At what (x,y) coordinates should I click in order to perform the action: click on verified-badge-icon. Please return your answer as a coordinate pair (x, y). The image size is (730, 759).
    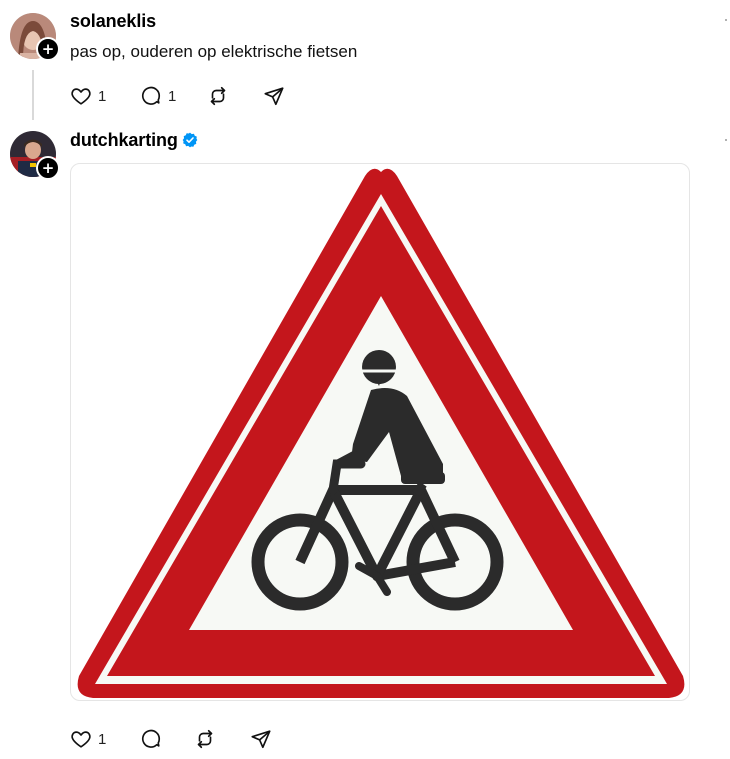
    Looking at the image, I should click on (190, 140).